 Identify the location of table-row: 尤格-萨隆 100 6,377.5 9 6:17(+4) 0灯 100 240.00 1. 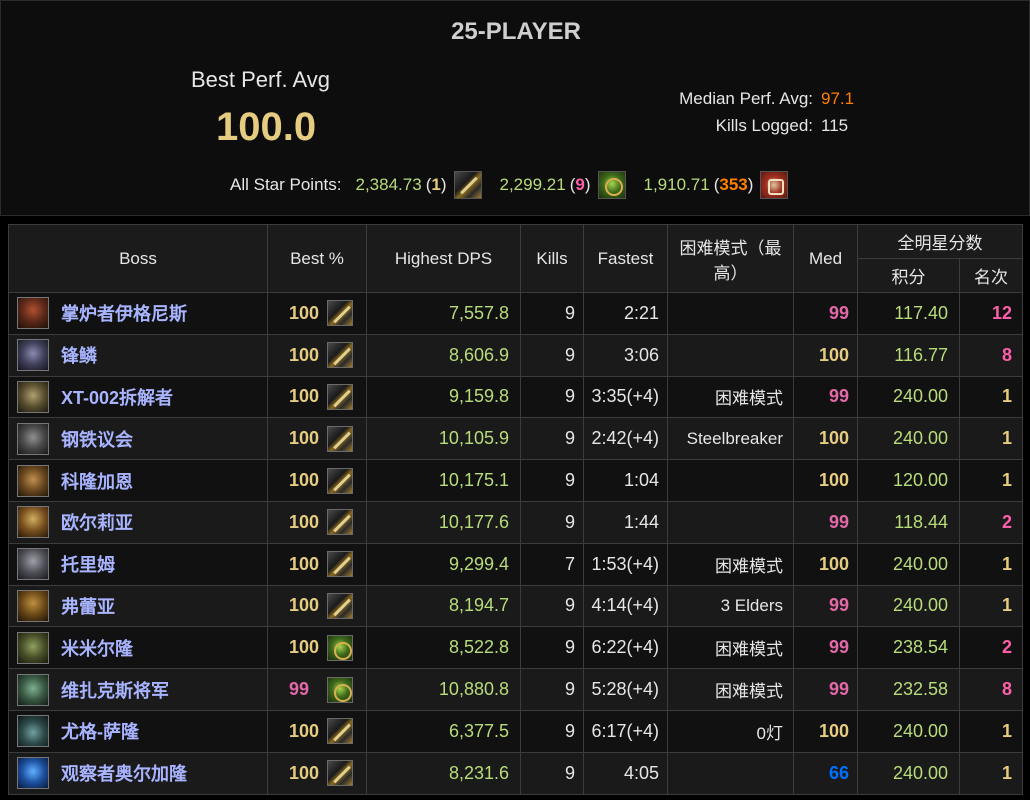
(515, 731).